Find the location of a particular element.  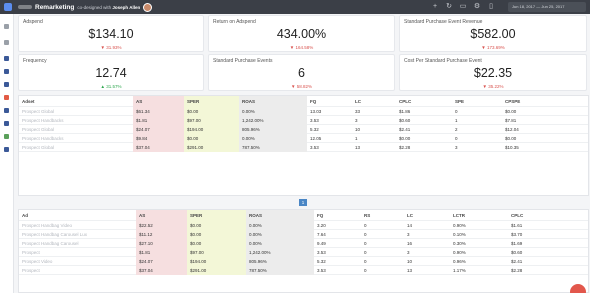

menu-icon is located at coordinates (6, 26).